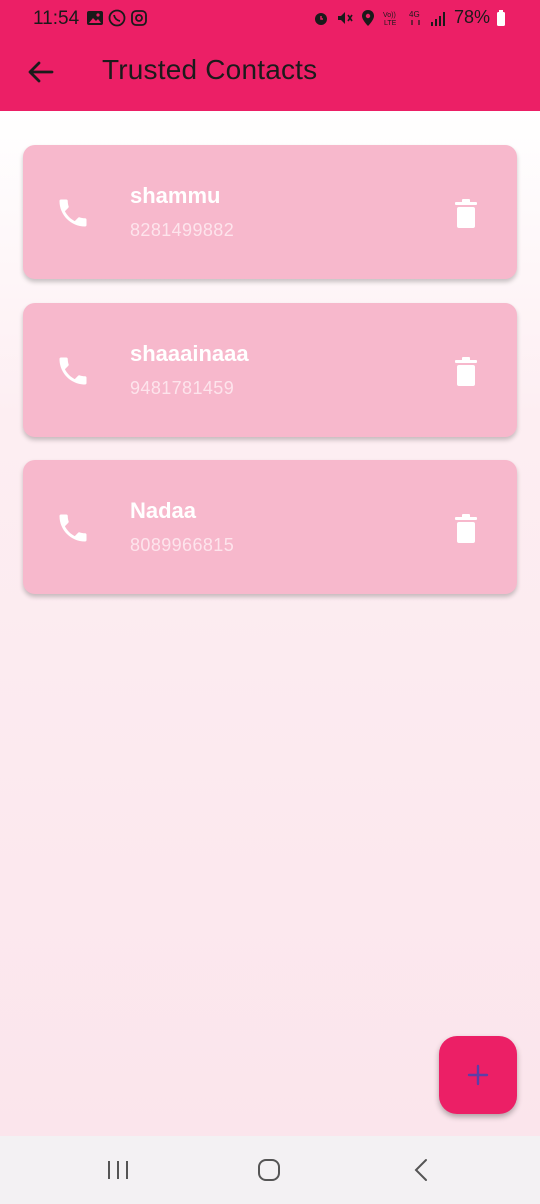  Describe the element at coordinates (210, 69) in the screenshot. I see `page-title: Trusted Contacts` at that location.